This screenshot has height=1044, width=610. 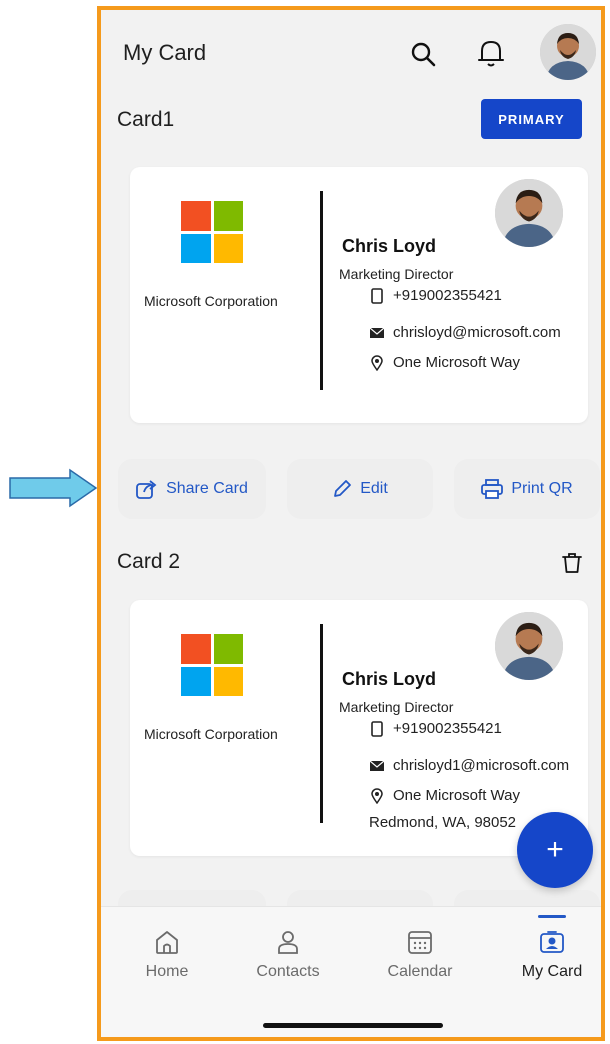 I want to click on nav-contacts: Contacts, so click(x=288, y=955).